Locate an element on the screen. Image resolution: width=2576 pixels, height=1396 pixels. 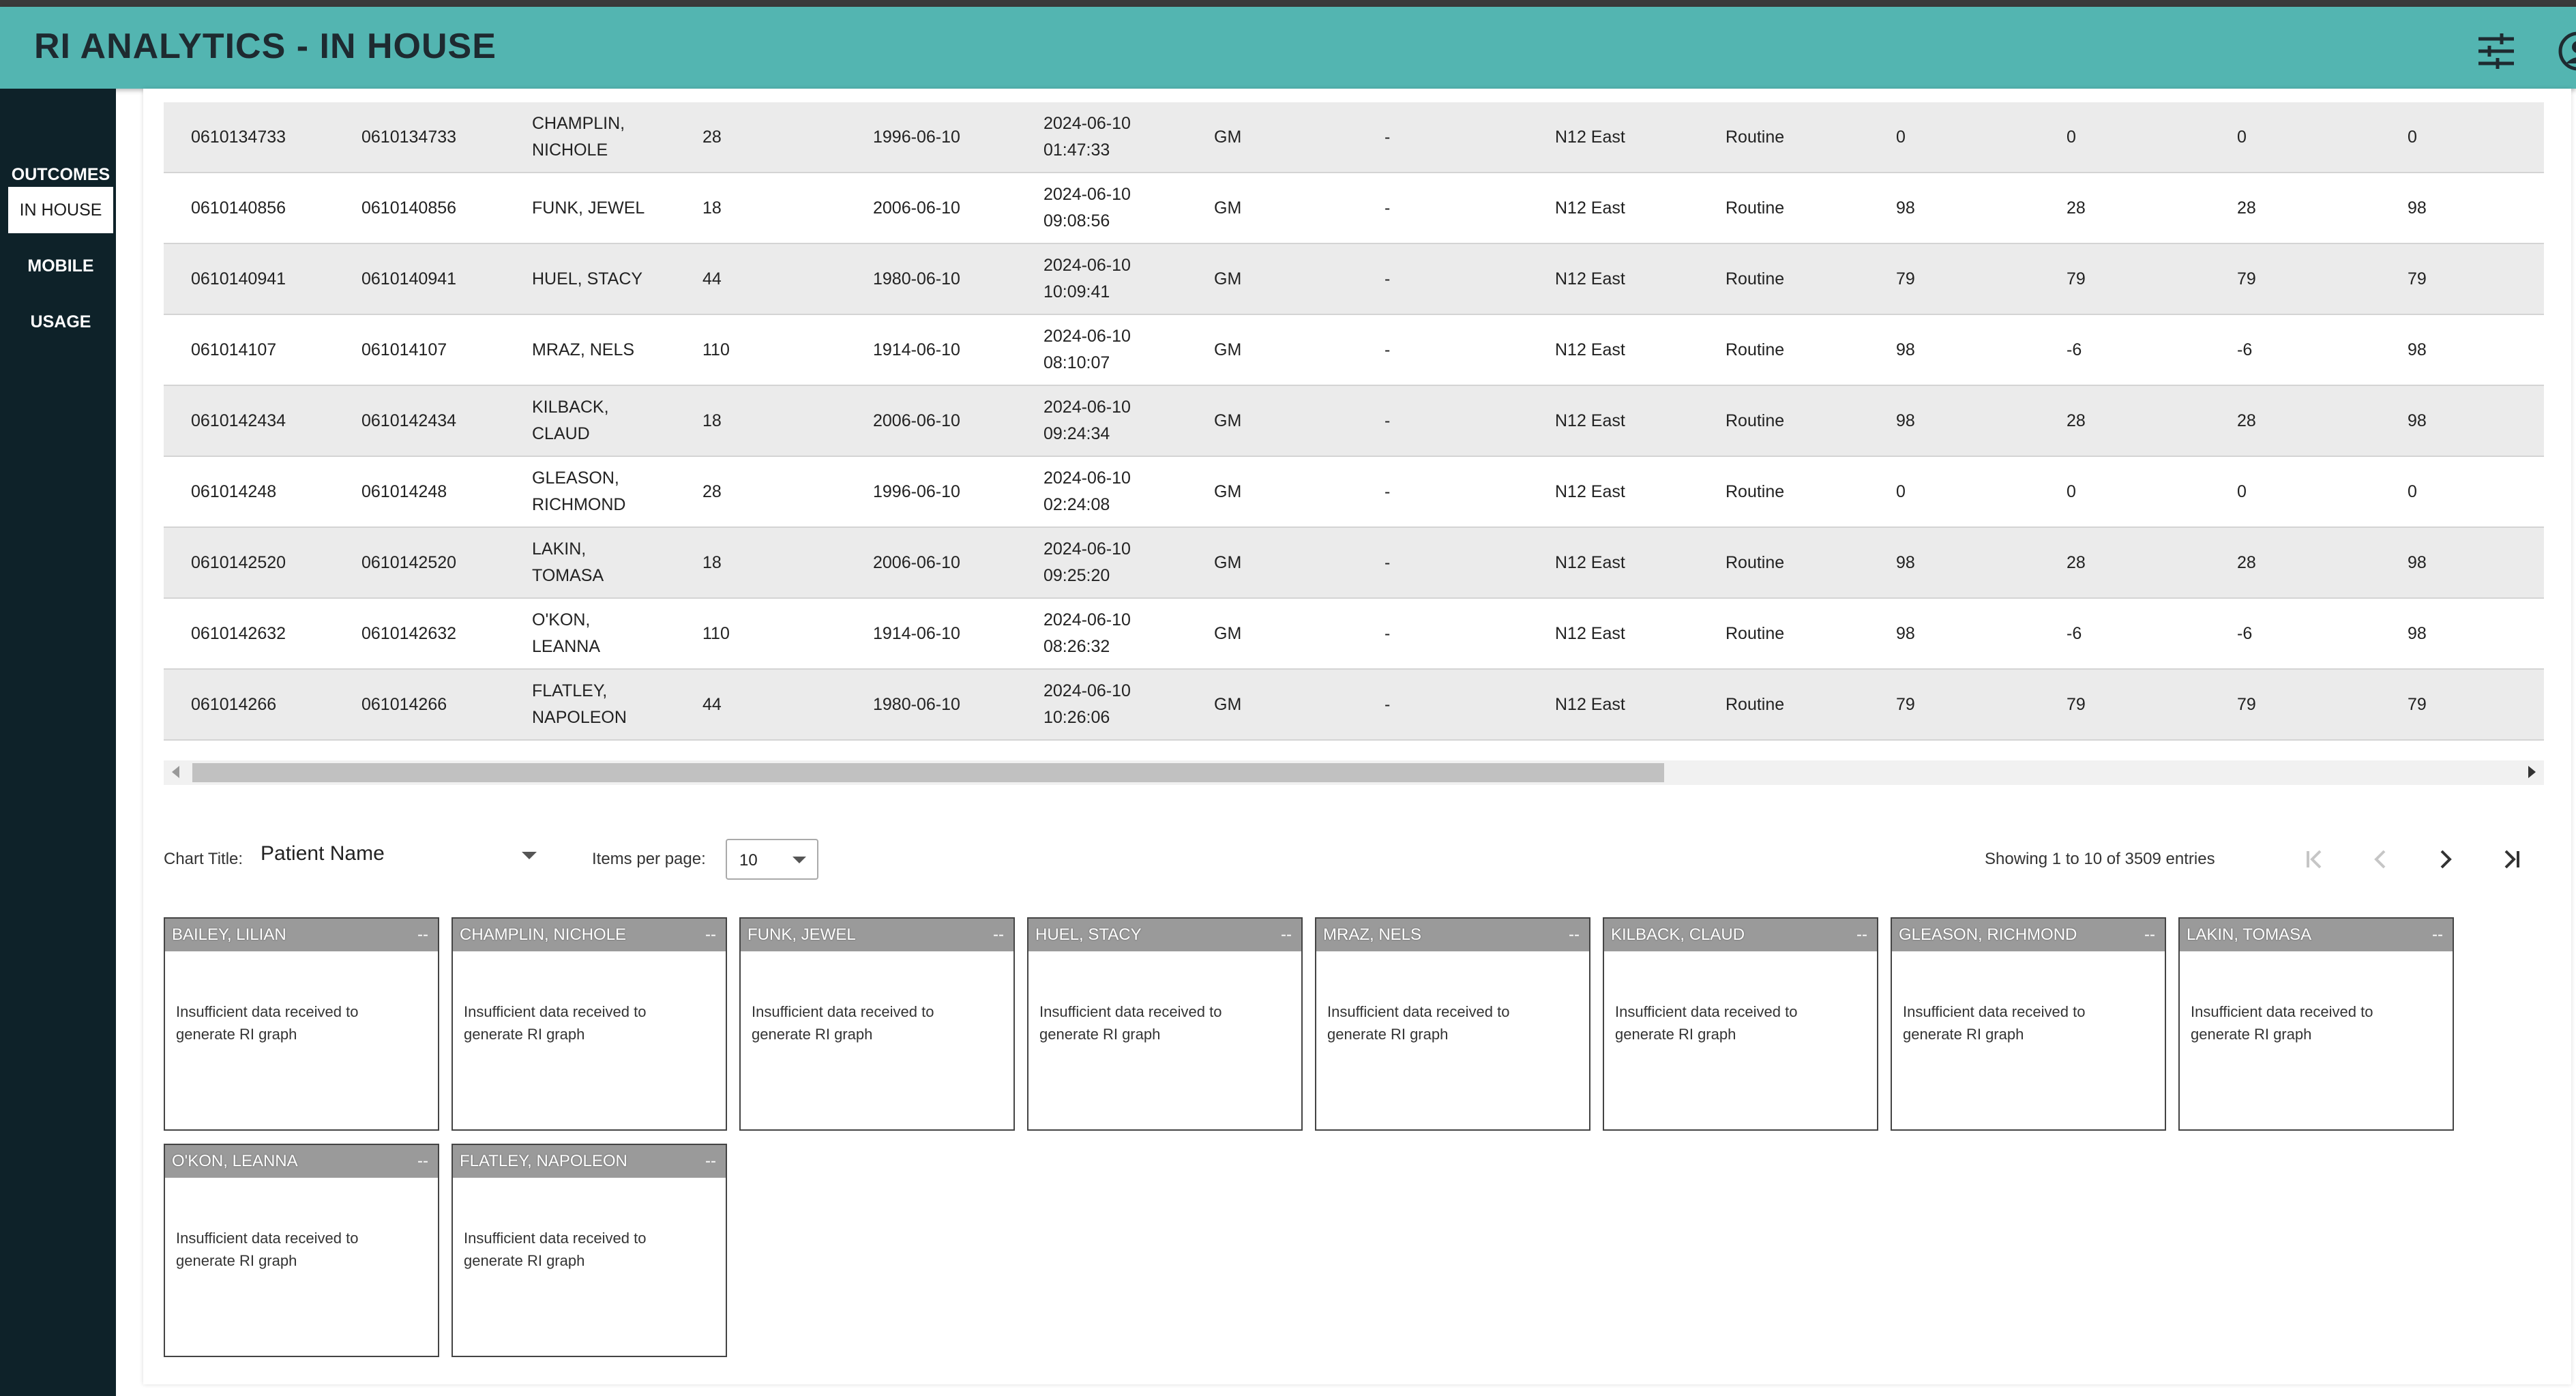
cell-patient-name: MRAZ, NELS is located at coordinates (583, 349).